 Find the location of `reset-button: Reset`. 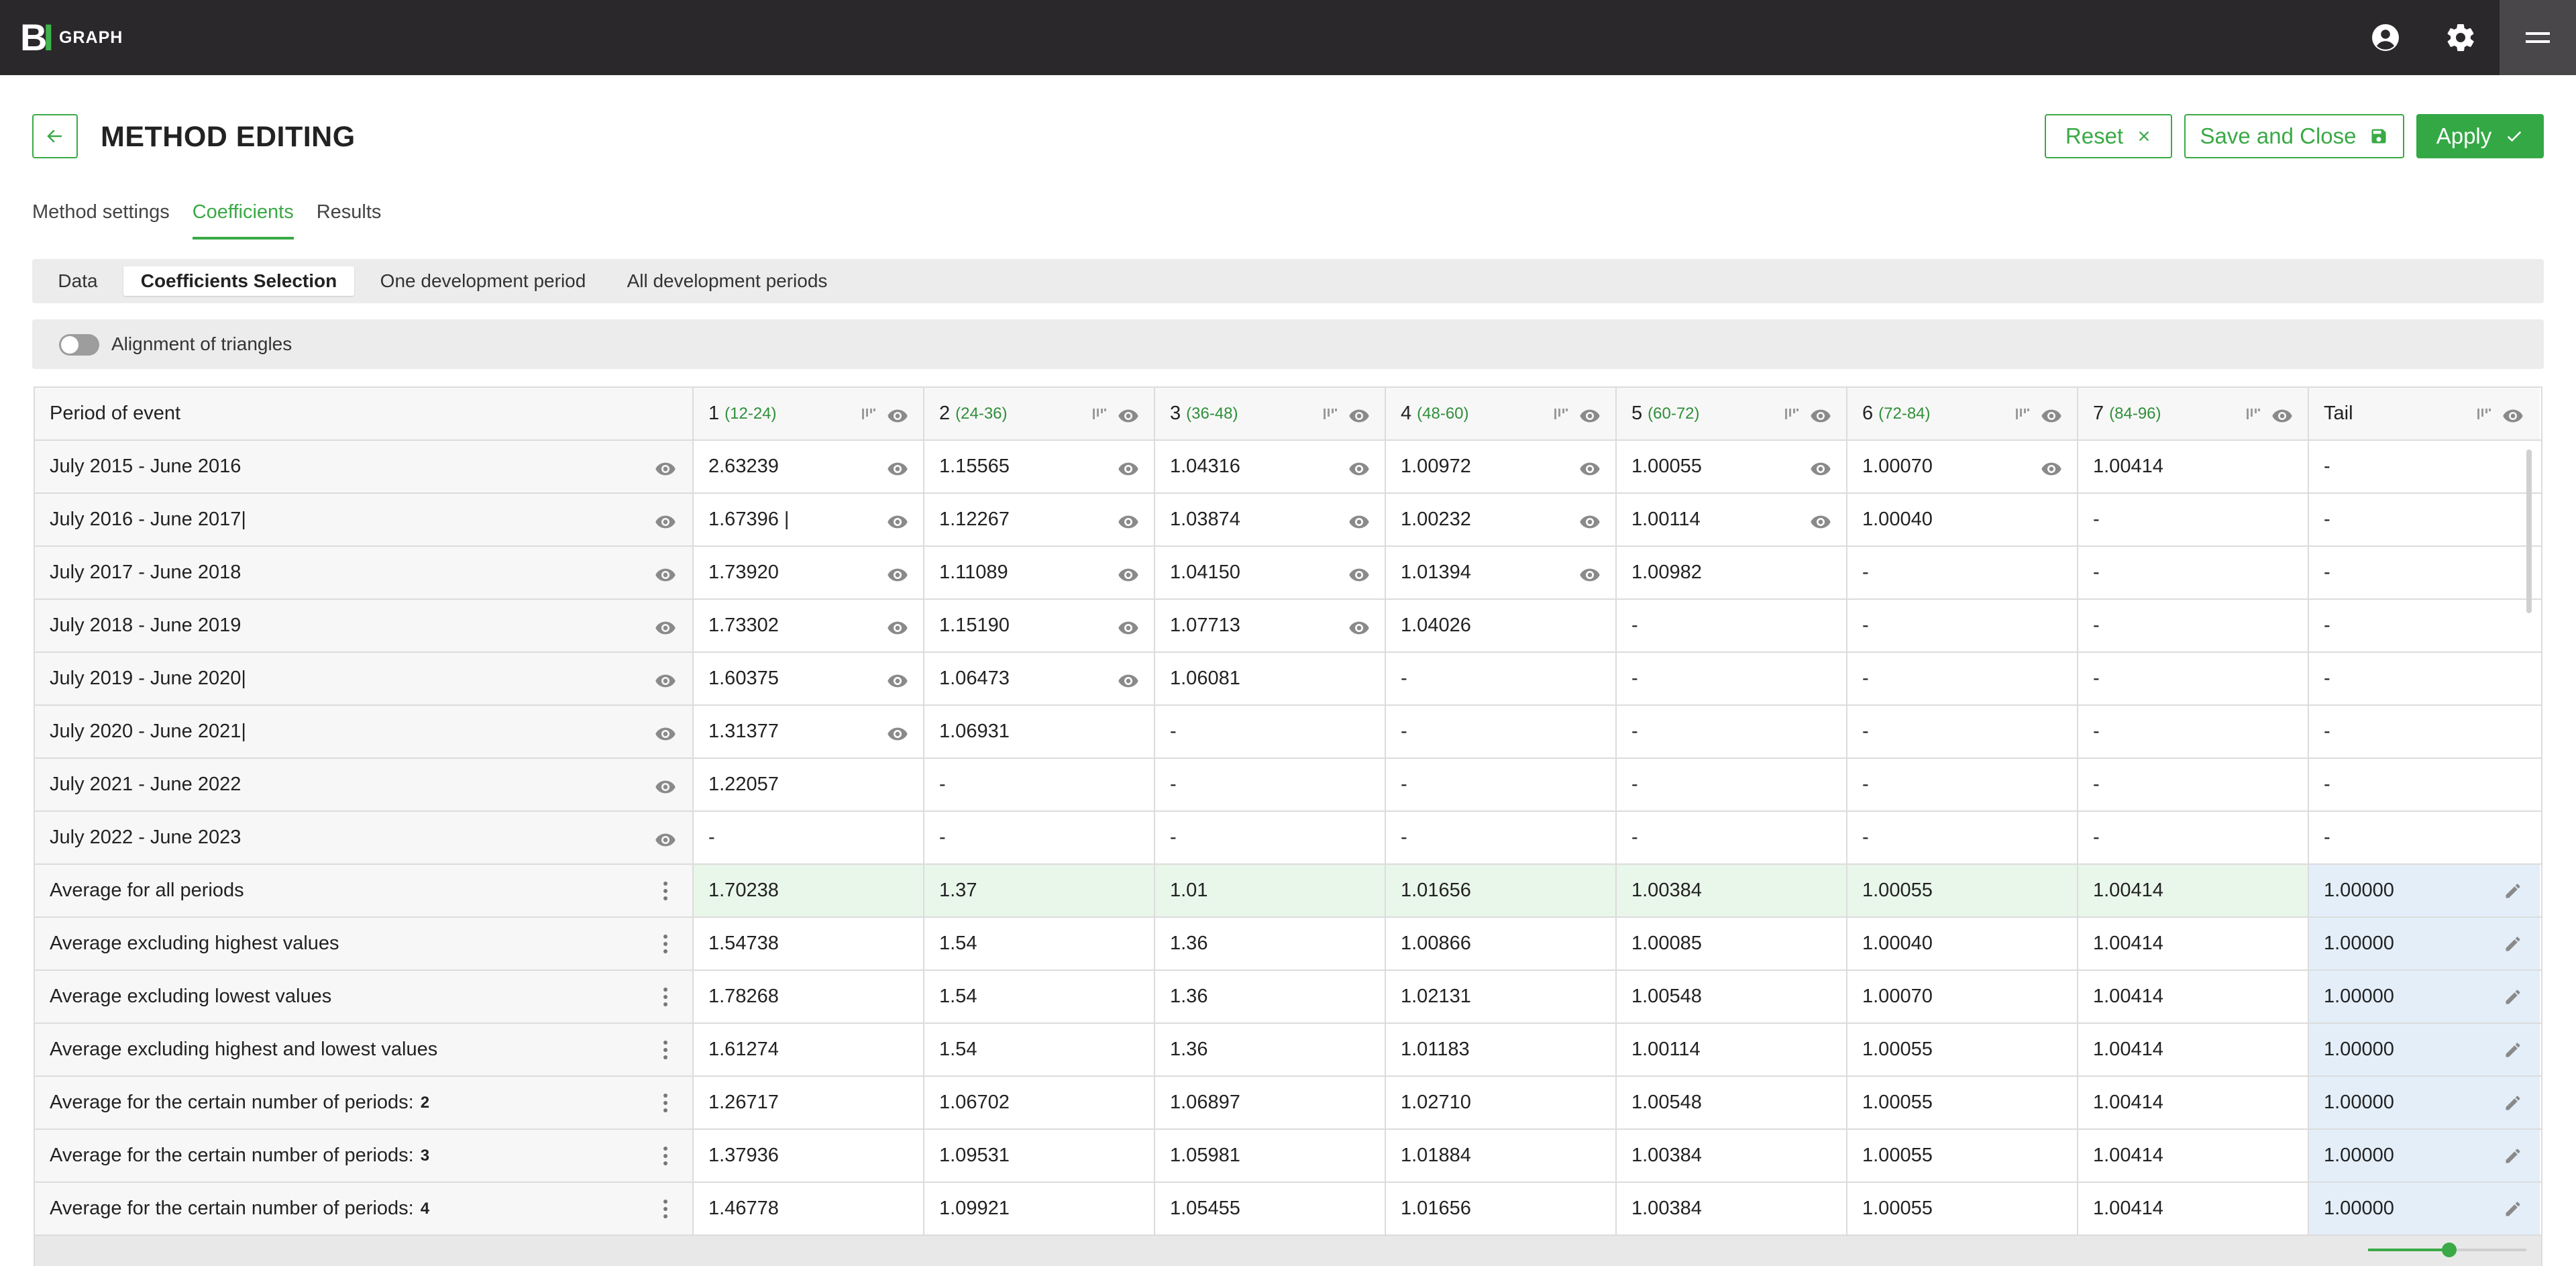

reset-button: Reset is located at coordinates (2108, 136).